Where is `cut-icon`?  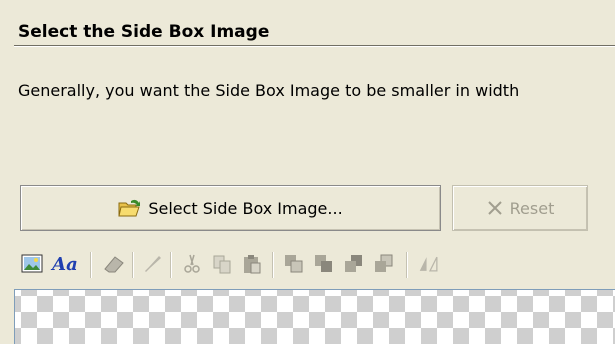
cut-icon is located at coordinates (192, 264).